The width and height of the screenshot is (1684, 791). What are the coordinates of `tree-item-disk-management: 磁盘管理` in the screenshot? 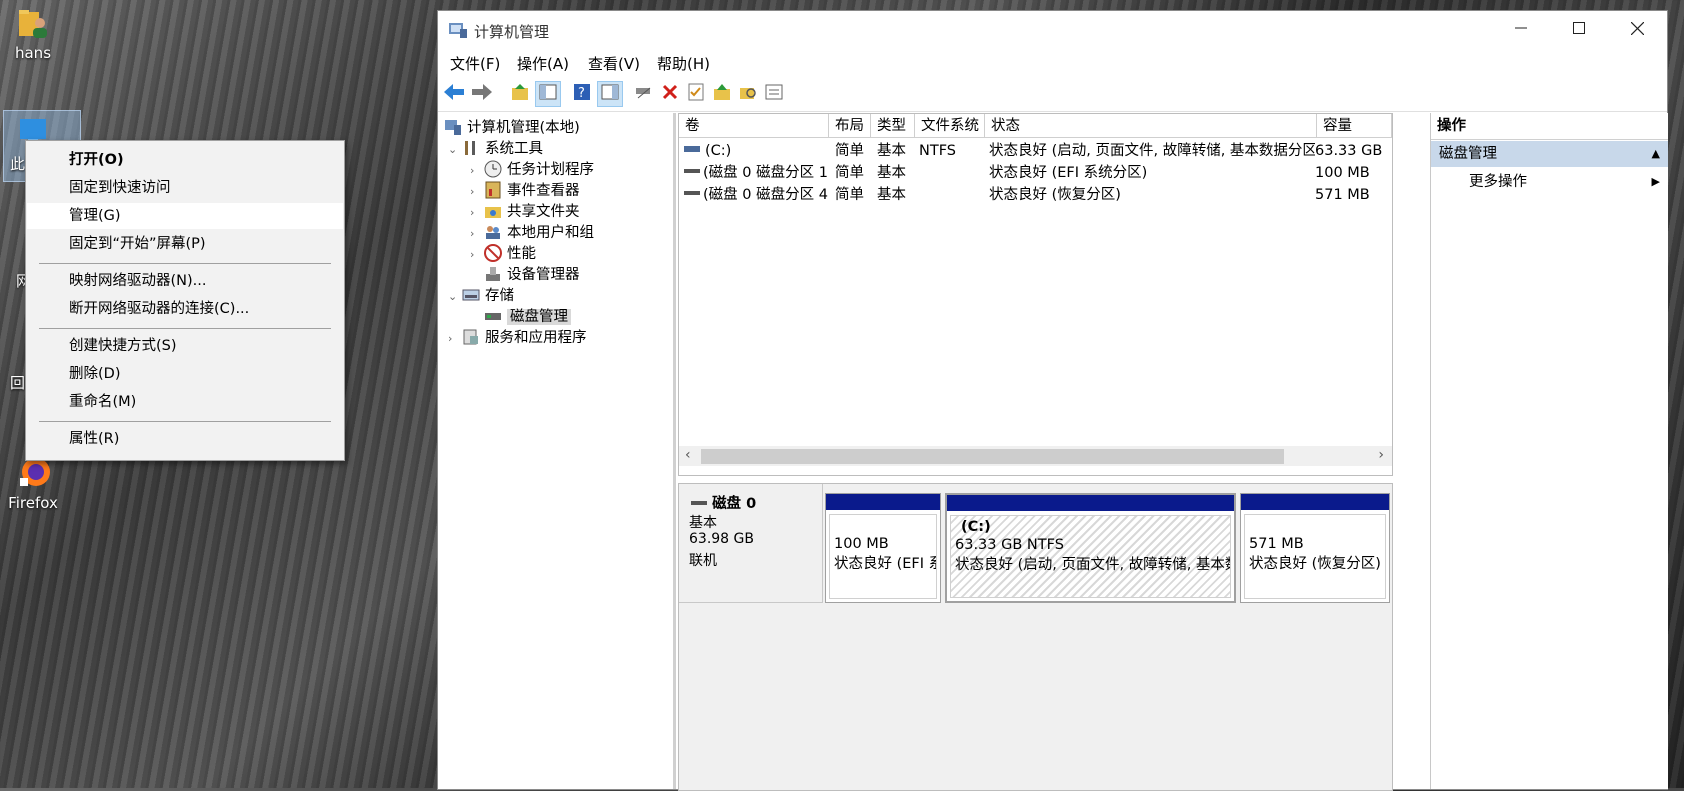 It's located at (527, 317).